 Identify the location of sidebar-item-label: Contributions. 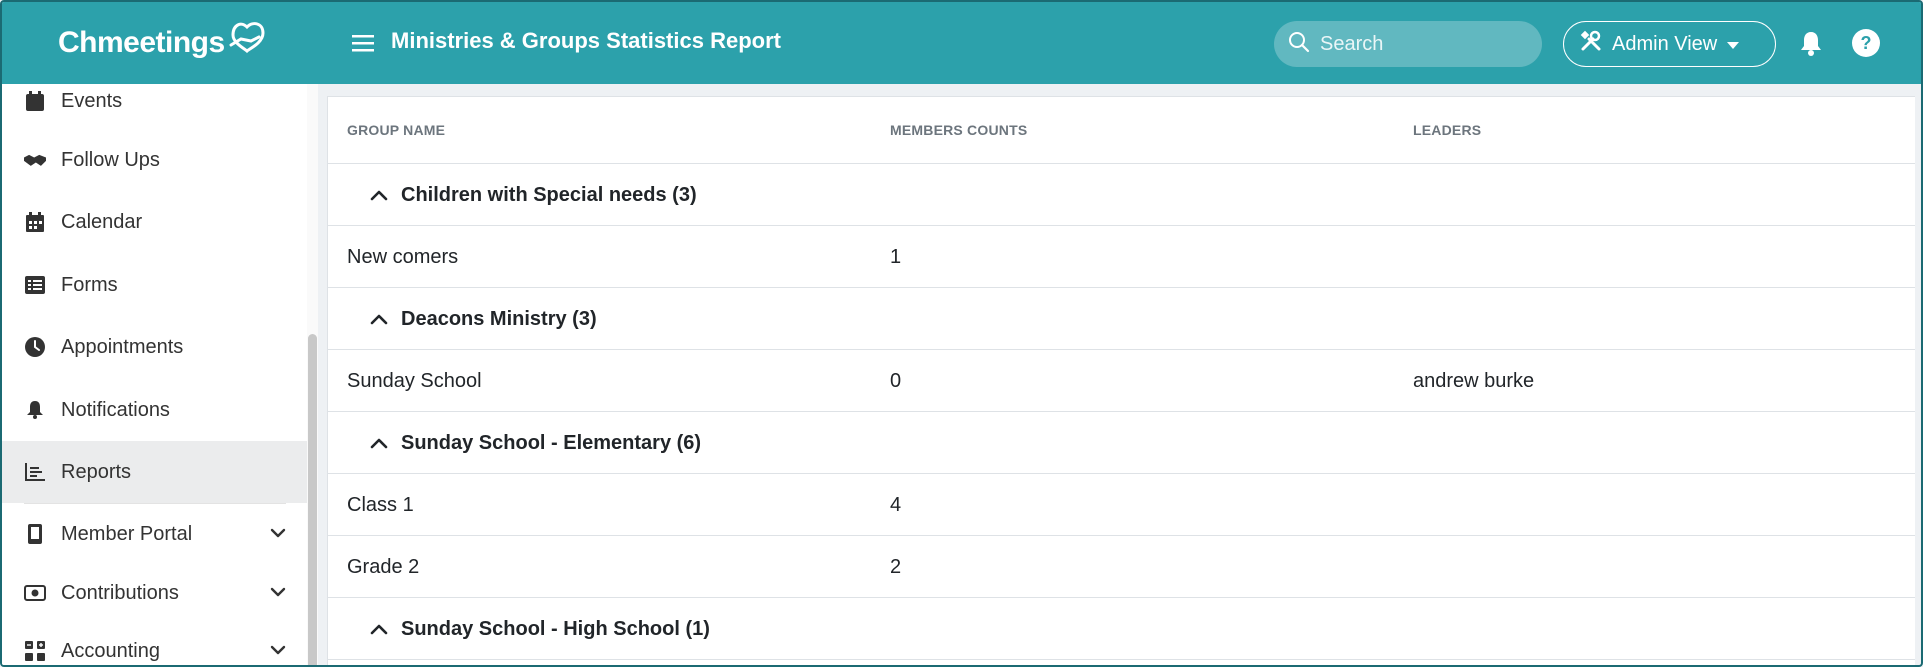
(120, 592).